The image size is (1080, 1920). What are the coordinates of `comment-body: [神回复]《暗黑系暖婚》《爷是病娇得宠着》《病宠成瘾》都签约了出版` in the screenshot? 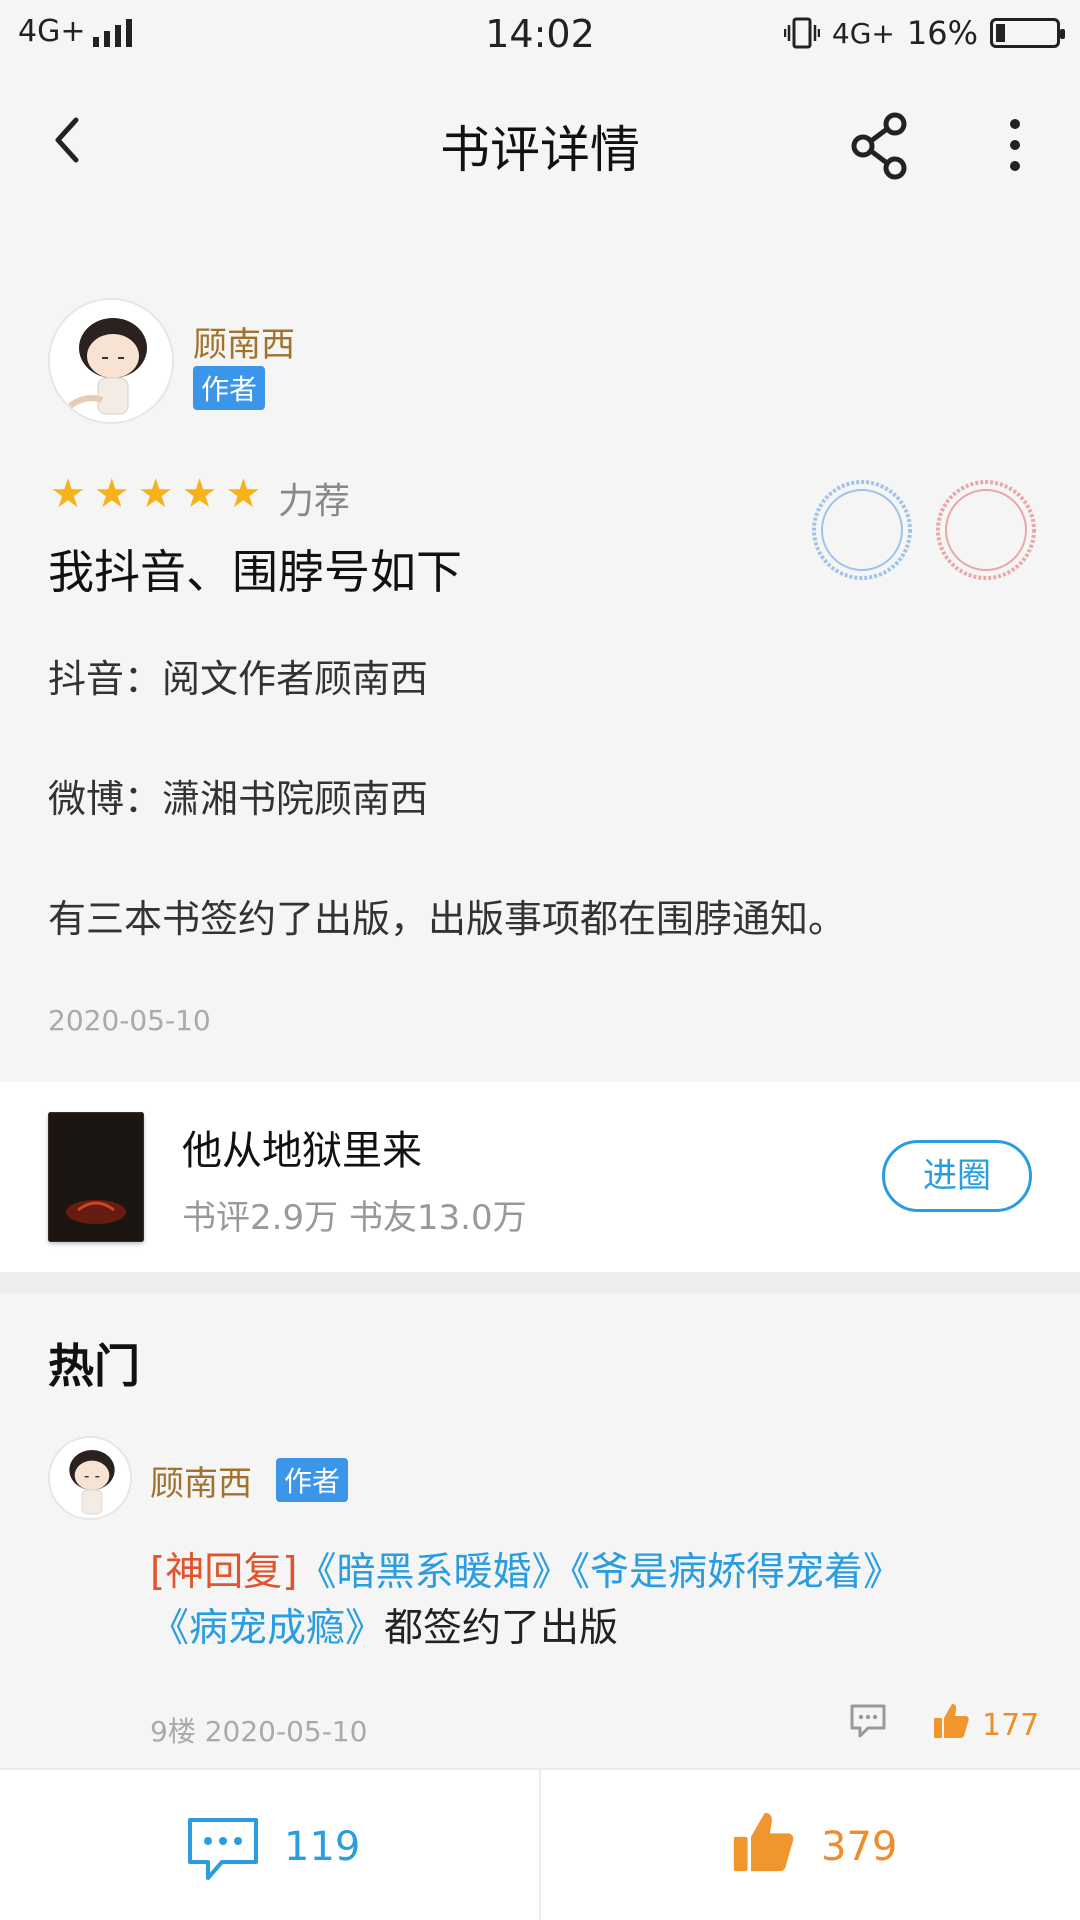 It's located at (575, 1601).